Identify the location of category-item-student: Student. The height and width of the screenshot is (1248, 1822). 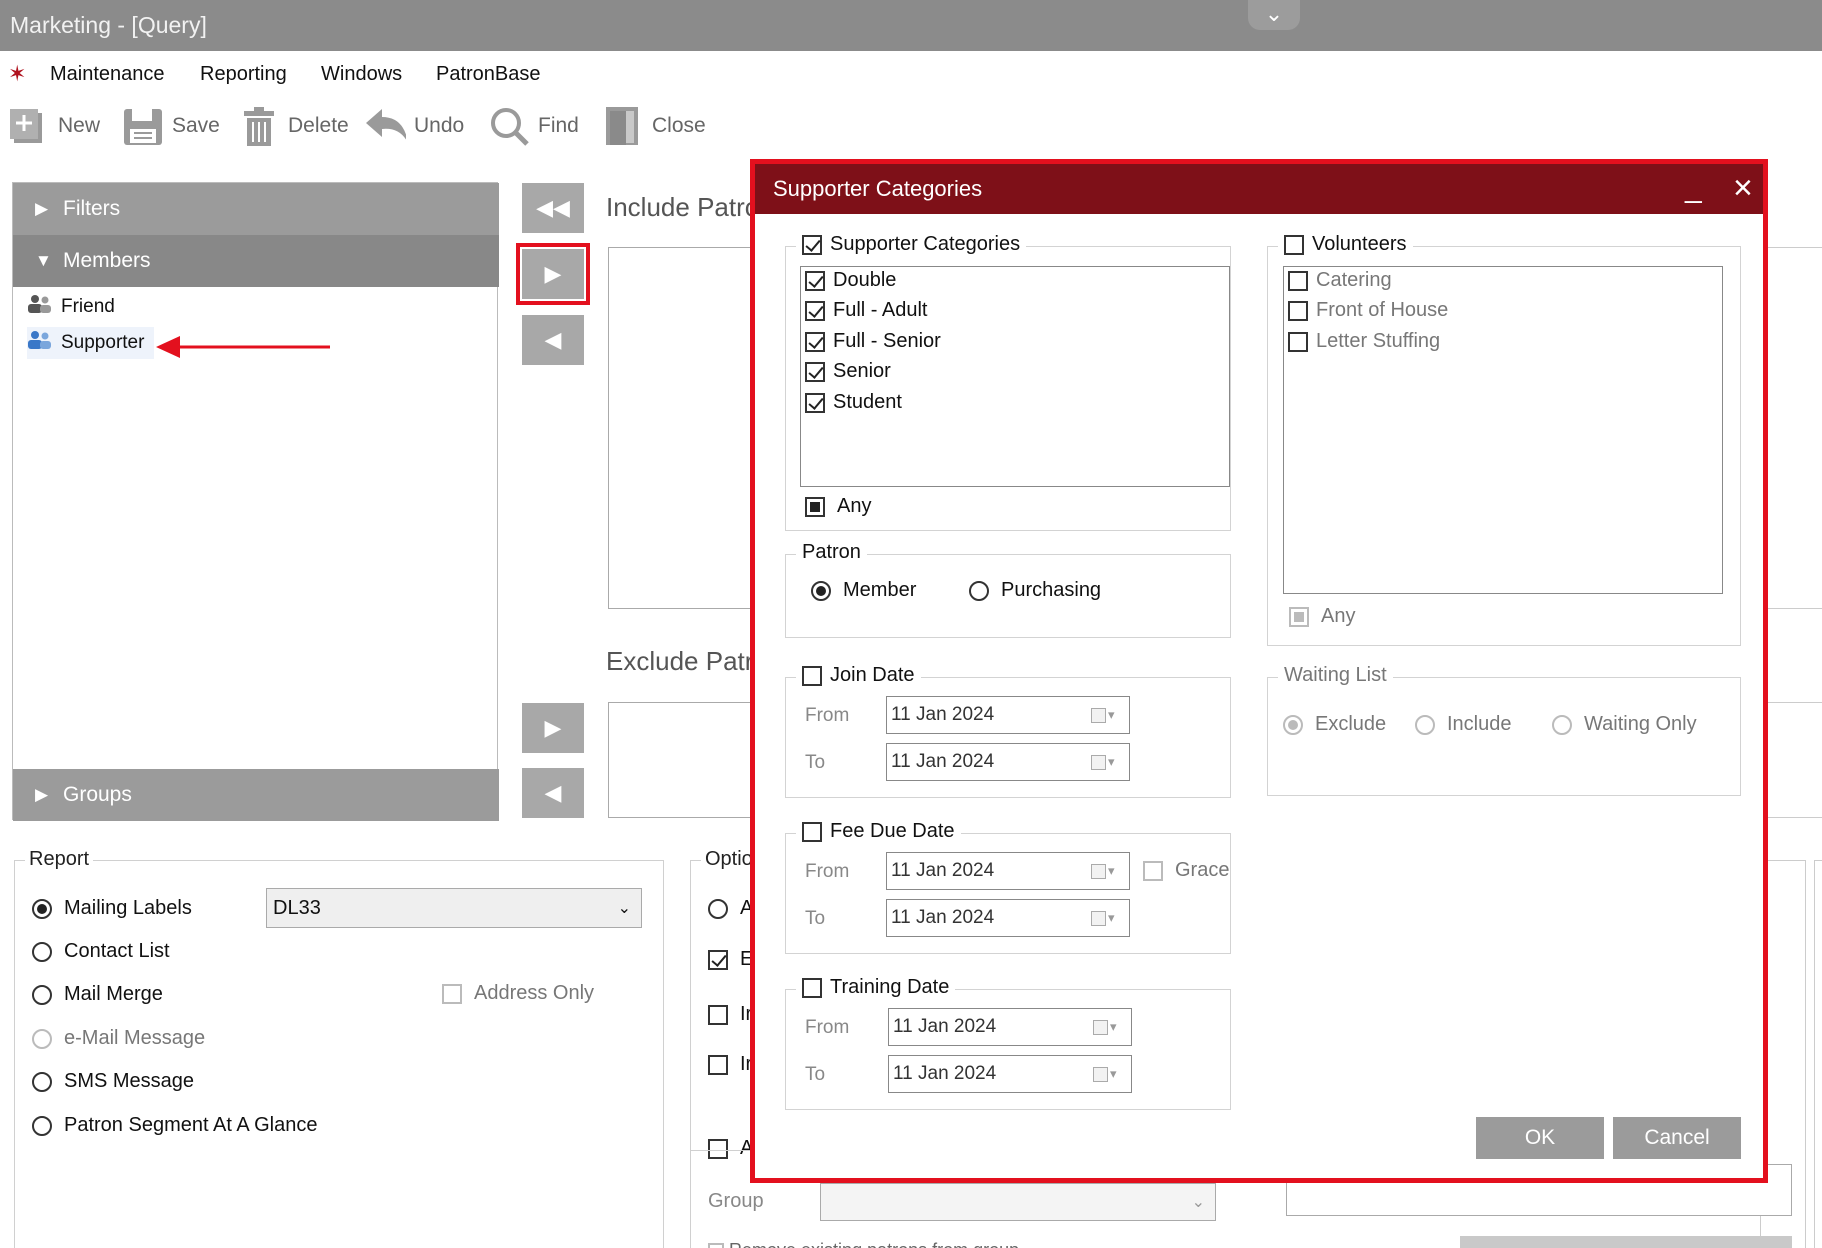
(853, 402).